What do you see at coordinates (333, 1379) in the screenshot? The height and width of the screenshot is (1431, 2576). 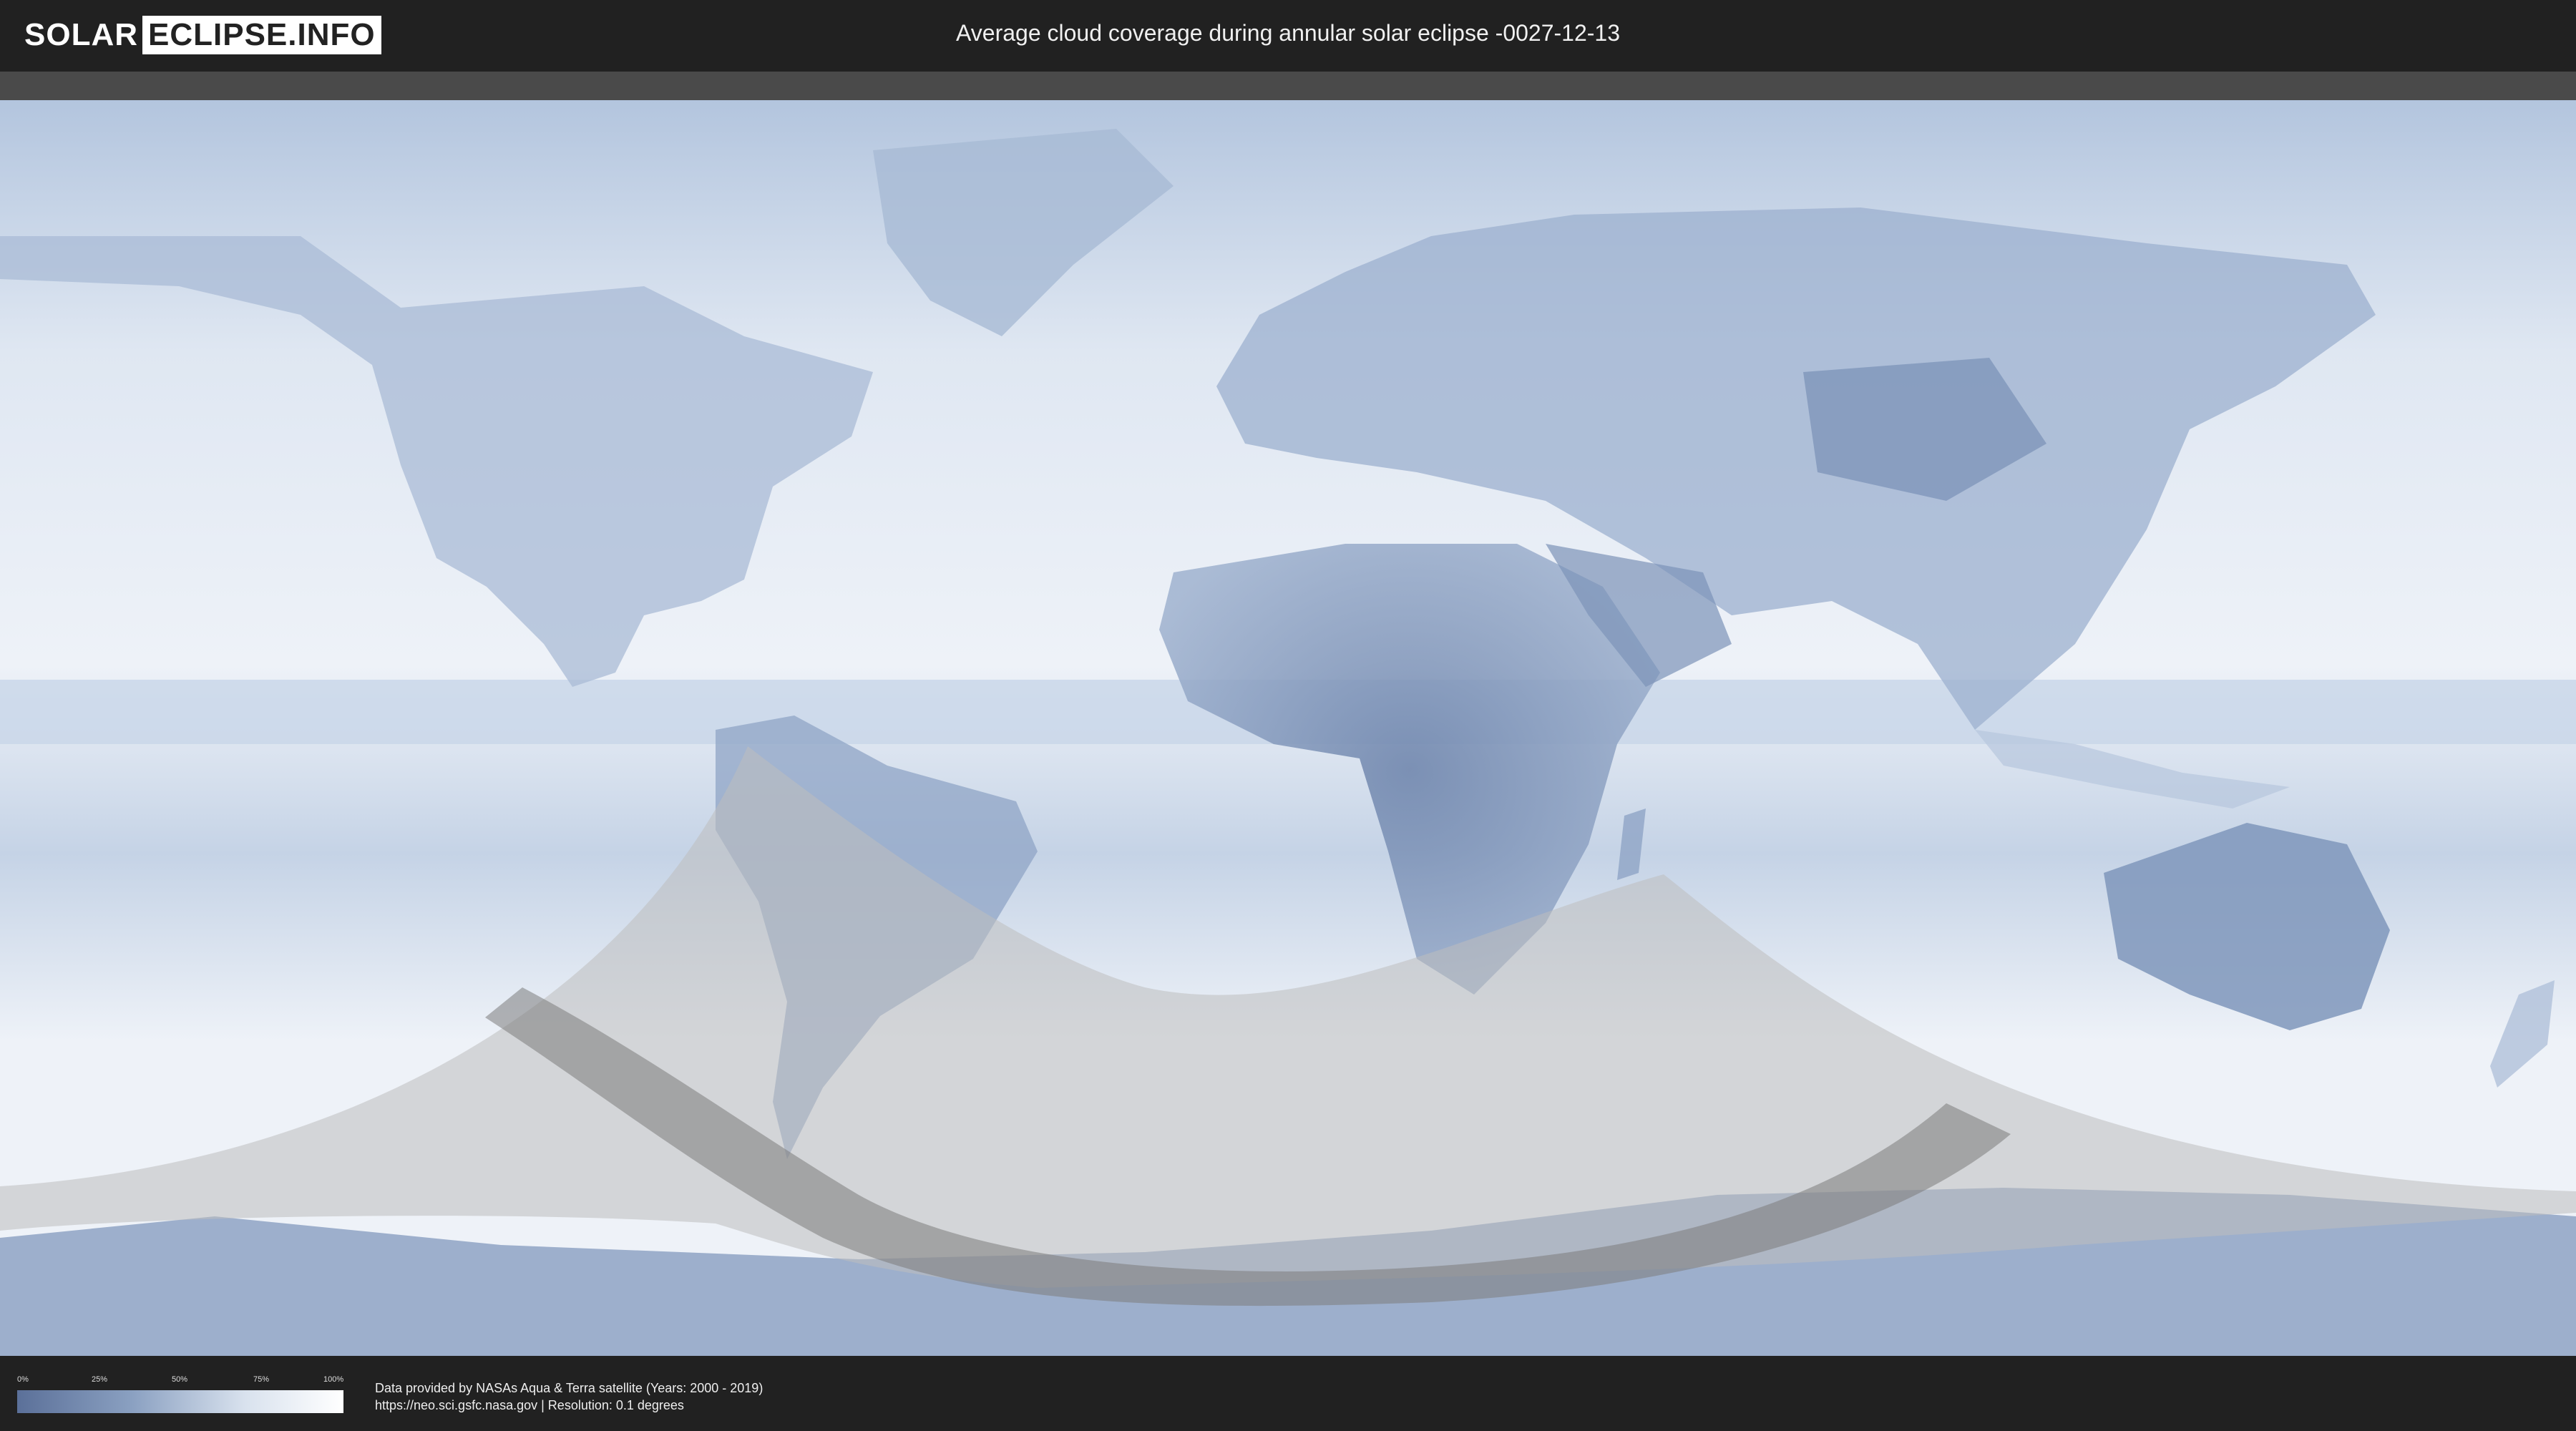 I see `legend-tick: 100%` at bounding box center [333, 1379].